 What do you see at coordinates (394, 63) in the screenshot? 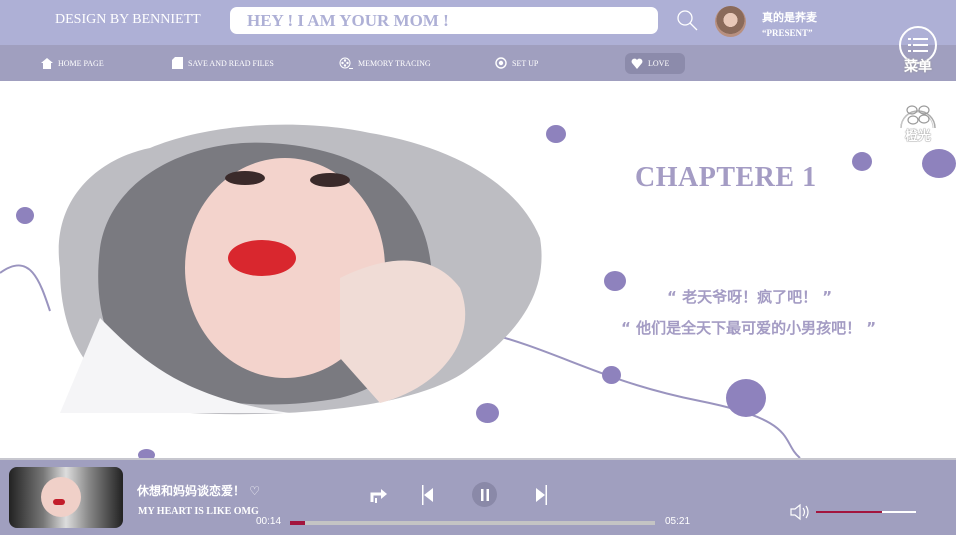
I see `nav-label: MEMORY TRACING` at bounding box center [394, 63].